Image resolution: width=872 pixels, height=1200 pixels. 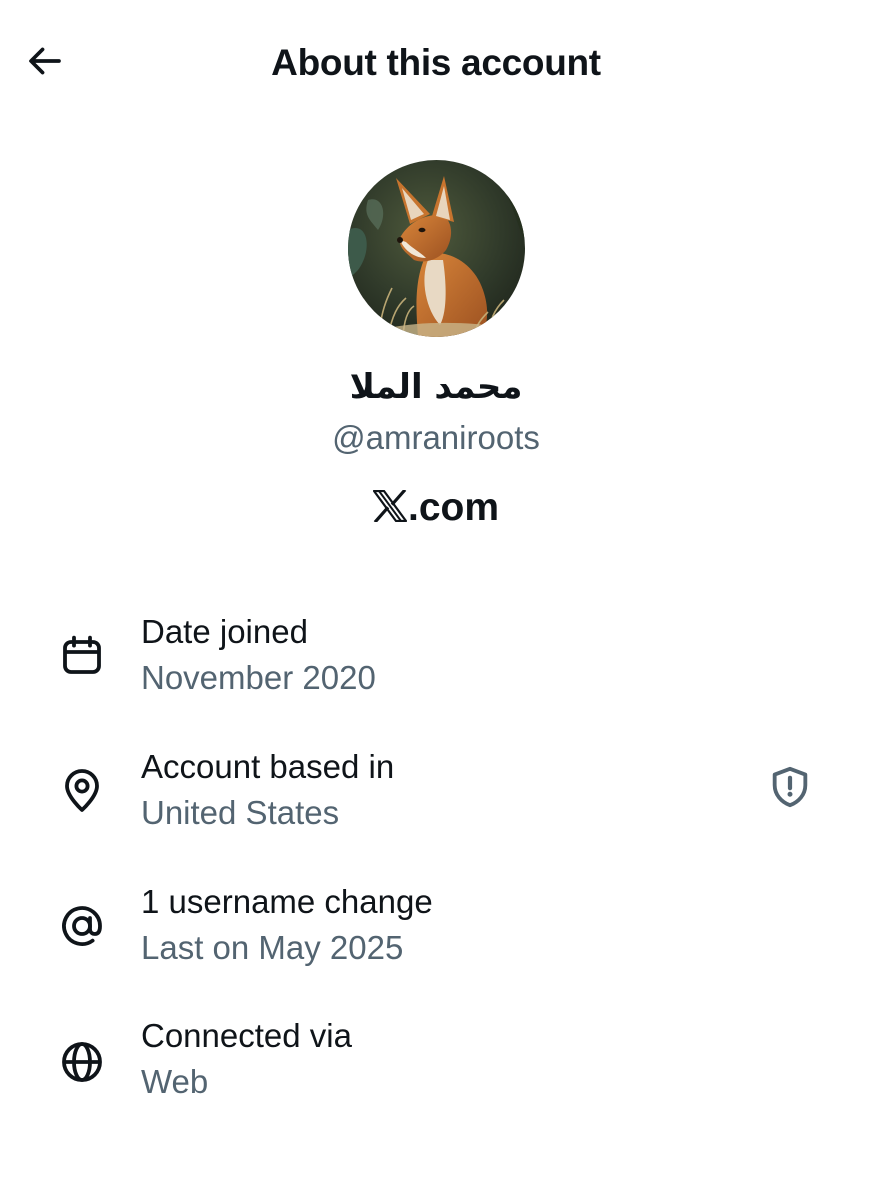 What do you see at coordinates (82, 791) in the screenshot?
I see `location-pin-icon` at bounding box center [82, 791].